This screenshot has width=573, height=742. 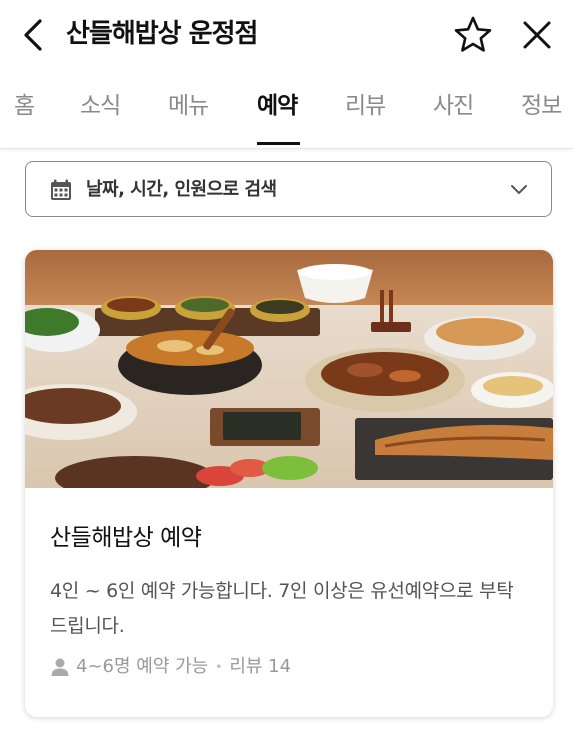 What do you see at coordinates (61, 189) in the screenshot?
I see `calendar-icon` at bounding box center [61, 189].